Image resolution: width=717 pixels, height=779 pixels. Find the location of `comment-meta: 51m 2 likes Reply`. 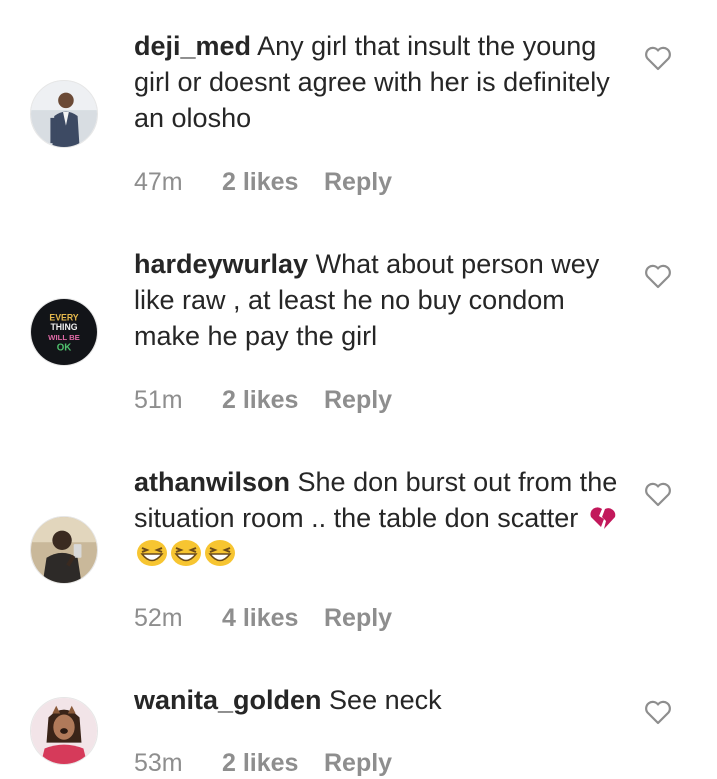

comment-meta: 51m 2 likes Reply is located at coordinates (263, 400).